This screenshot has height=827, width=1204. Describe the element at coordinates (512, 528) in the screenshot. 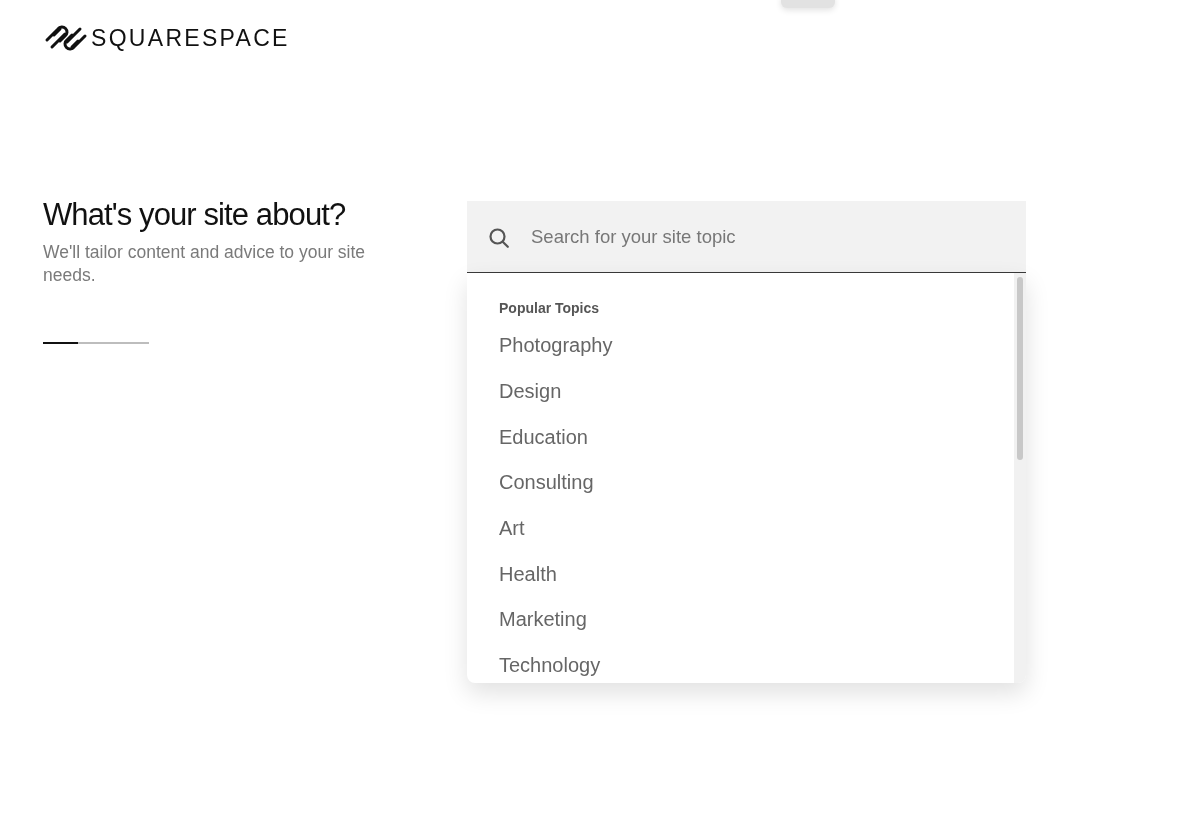

I see `topic-option: Art` at that location.